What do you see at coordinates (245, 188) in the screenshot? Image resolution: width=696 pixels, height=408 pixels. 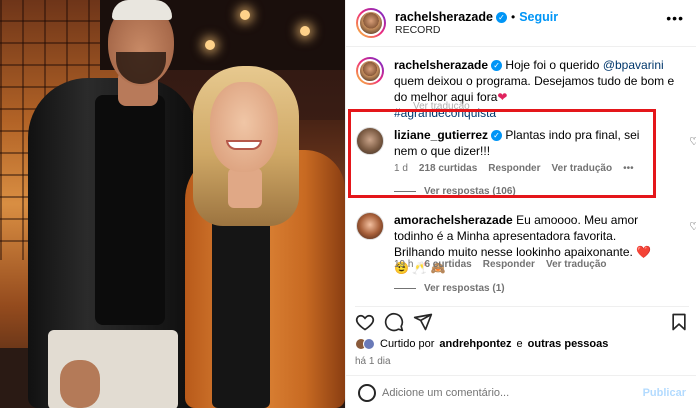 I see `person-woman-neck` at bounding box center [245, 188].